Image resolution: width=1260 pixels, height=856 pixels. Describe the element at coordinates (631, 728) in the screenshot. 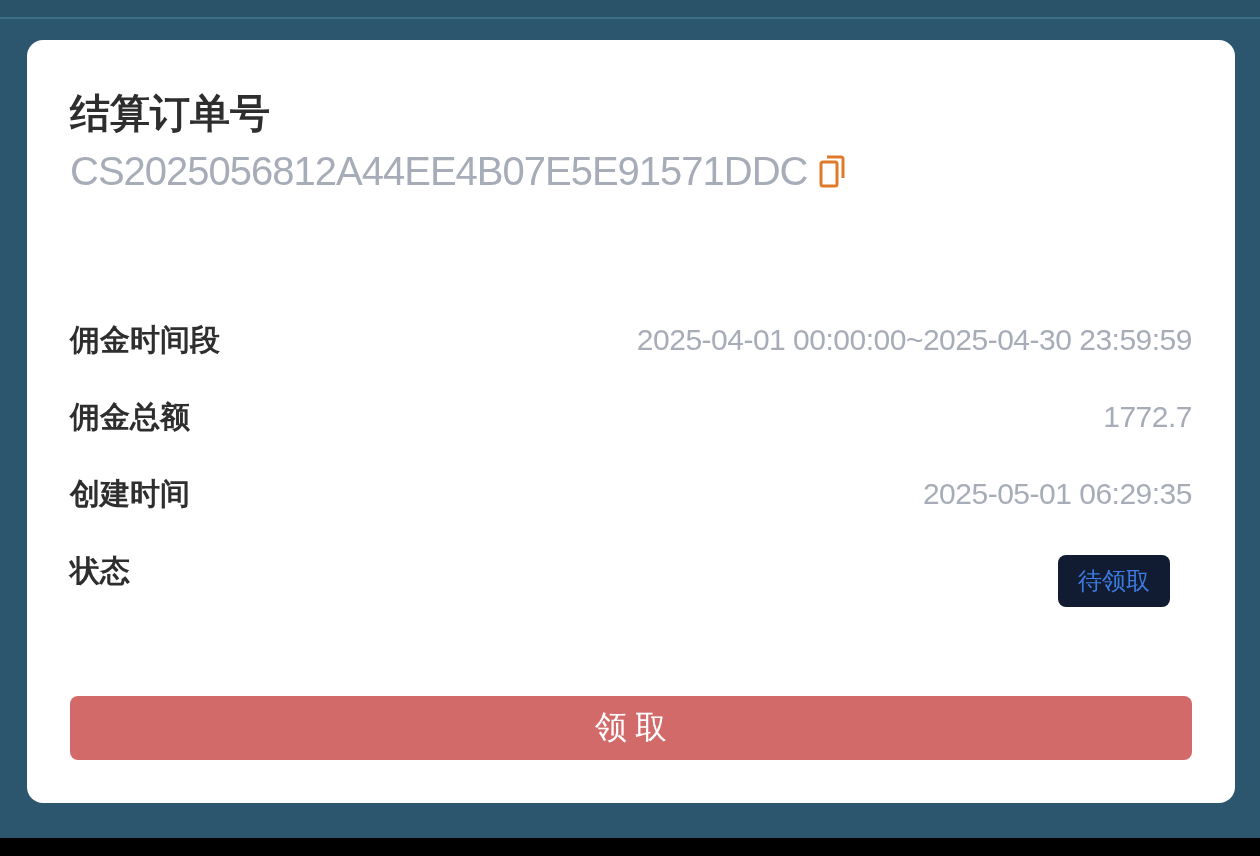

I see `claim-button: 领 取` at that location.